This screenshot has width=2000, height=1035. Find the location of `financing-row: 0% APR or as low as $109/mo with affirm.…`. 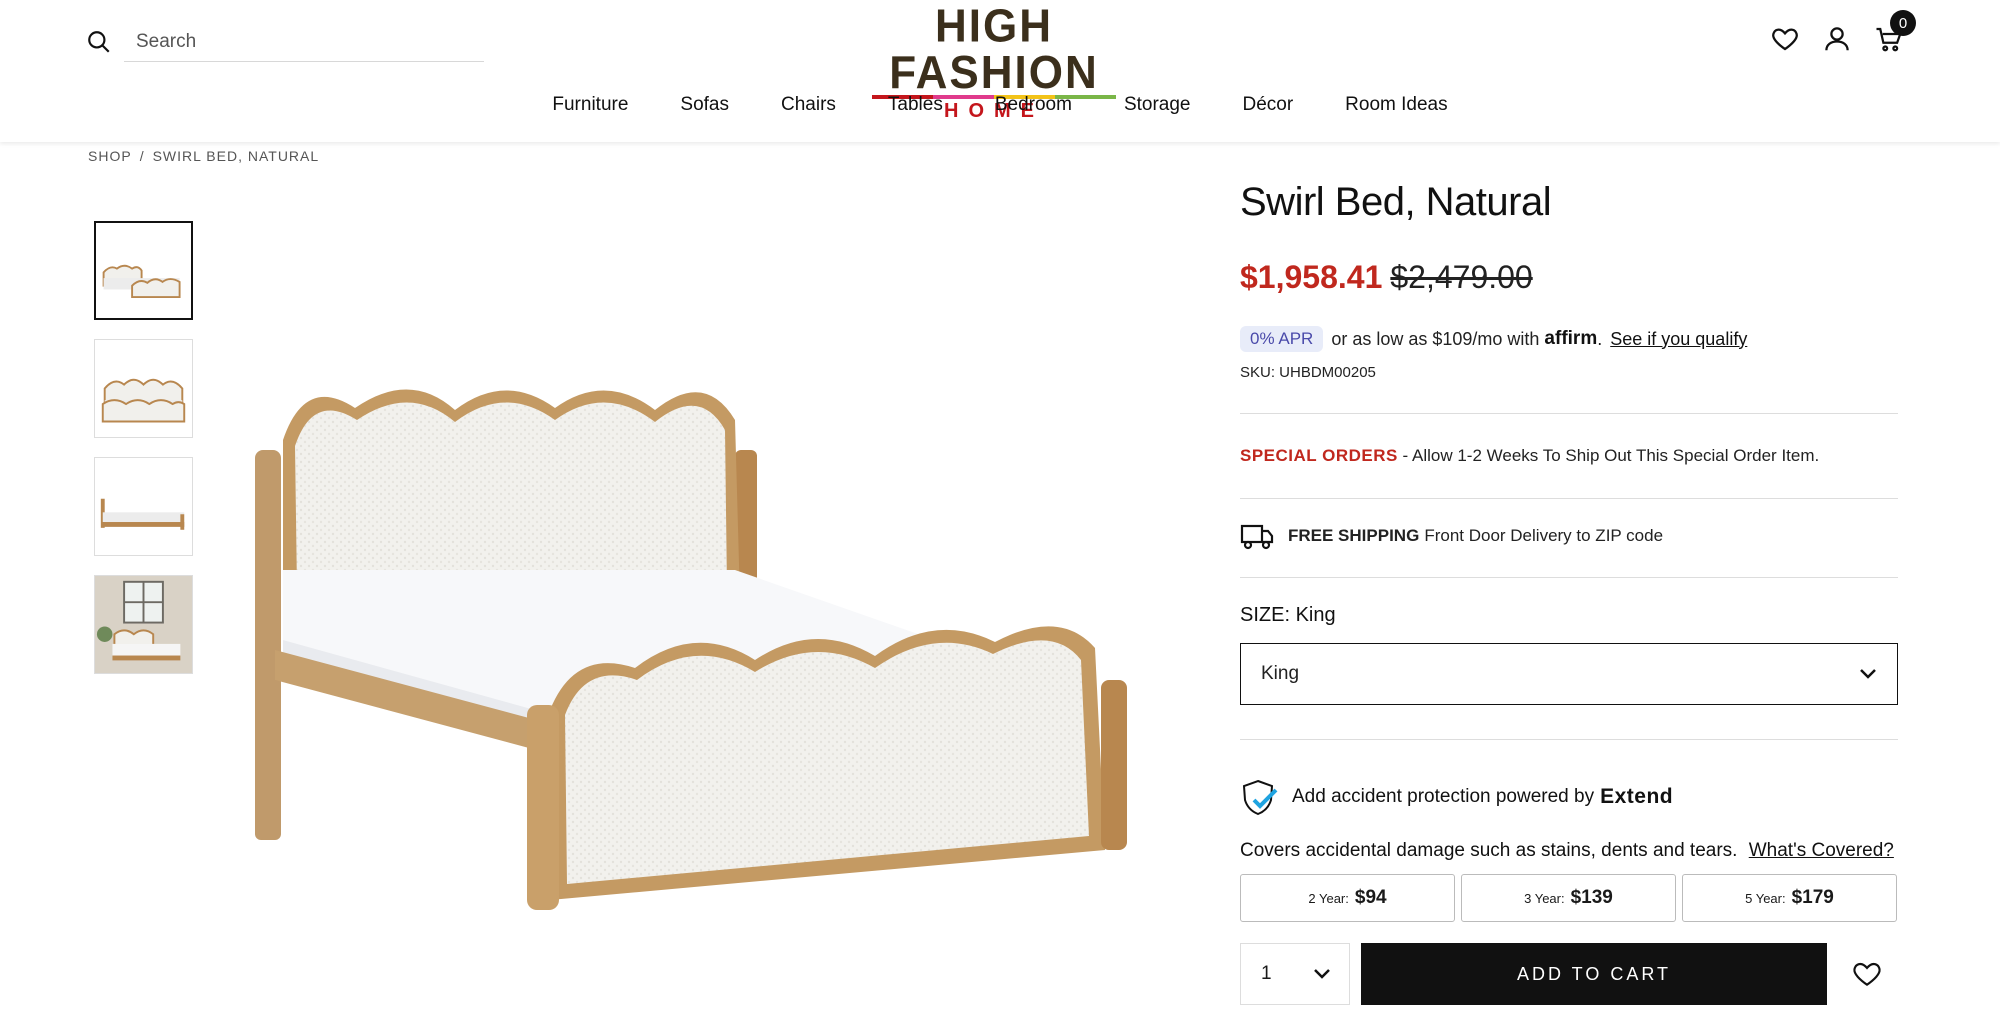

financing-row: 0% APR or as low as $109/mo with affirm.… is located at coordinates (1569, 339).